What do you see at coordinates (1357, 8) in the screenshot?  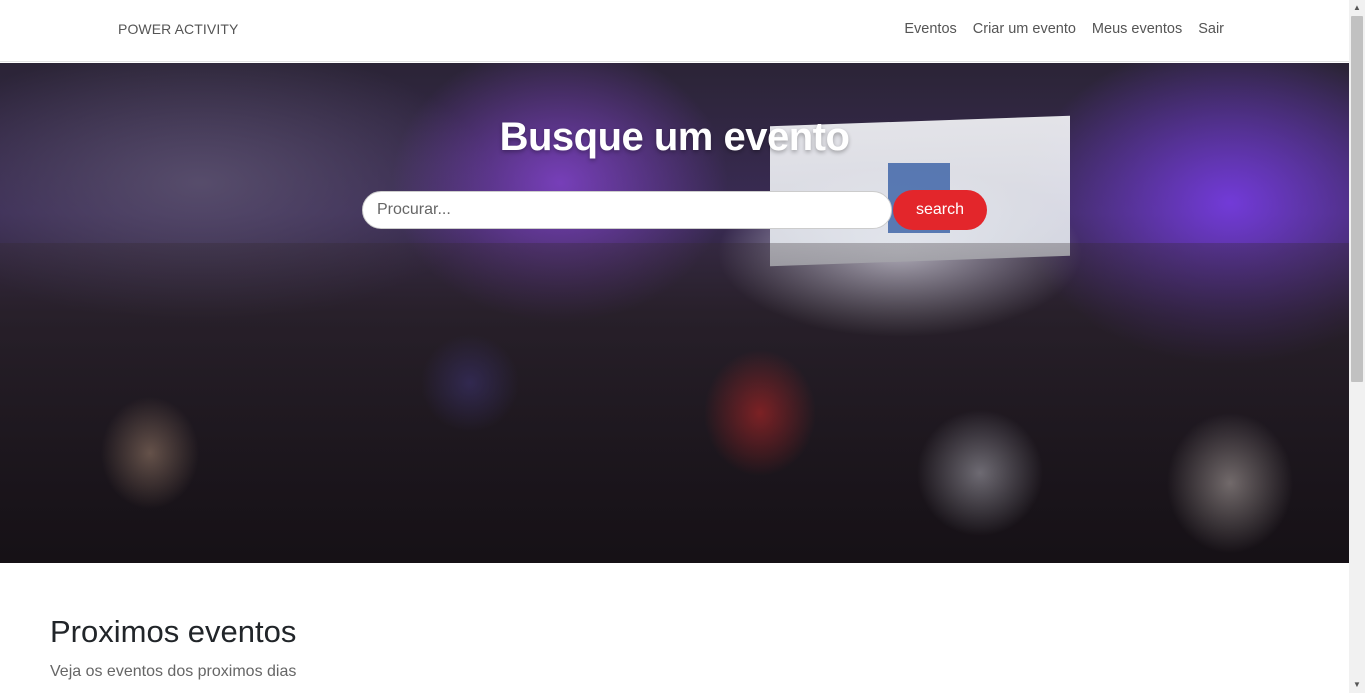 I see `scroll-up-icon: ▲` at bounding box center [1357, 8].